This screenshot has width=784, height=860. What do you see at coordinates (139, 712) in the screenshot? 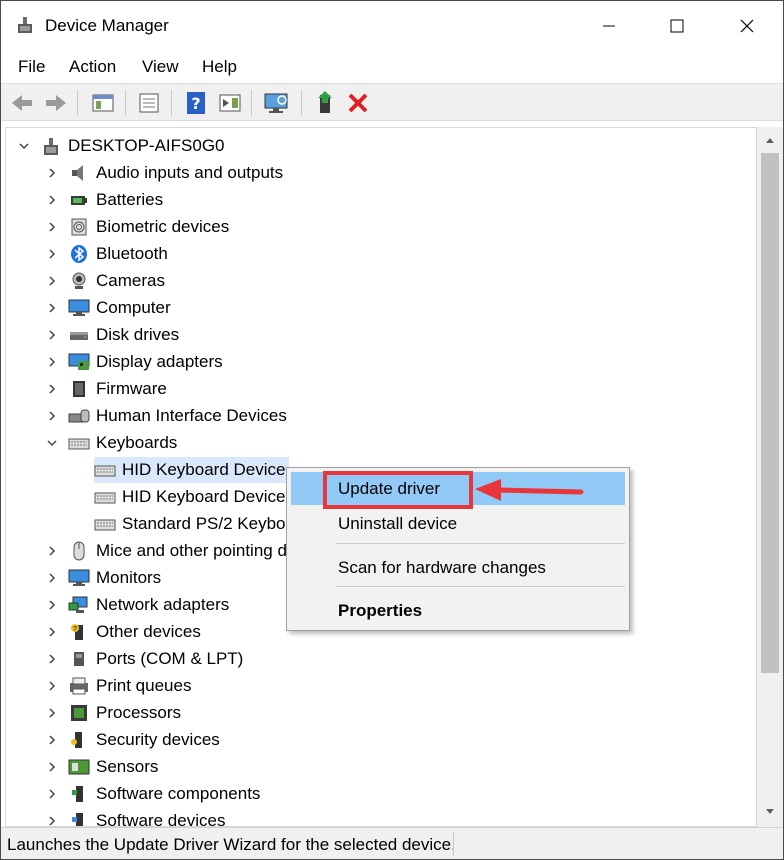
I see `tree-category-label: Processors` at bounding box center [139, 712].